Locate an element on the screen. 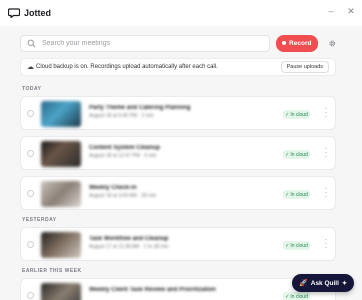  meeting-title: Weekly Check-in is located at coordinates (113, 188).